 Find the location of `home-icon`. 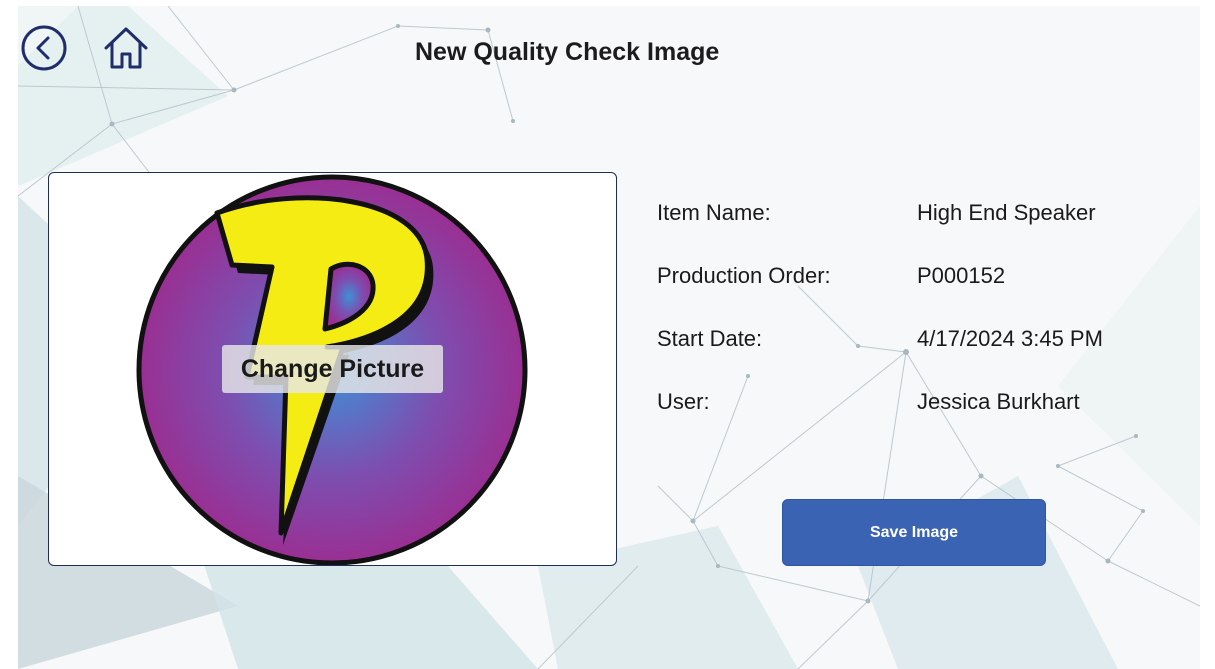

home-icon is located at coordinates (126, 48).